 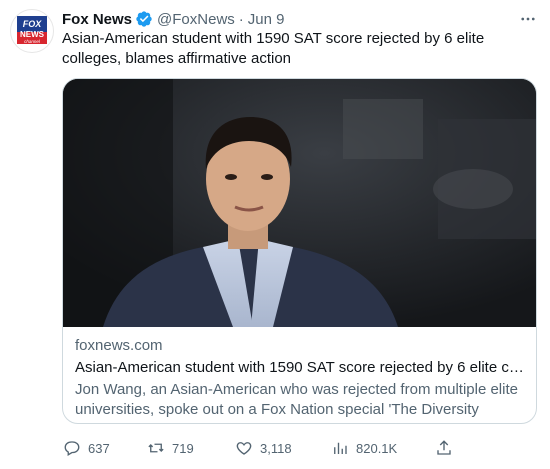 I want to click on action-bar: 637 719 3,118 820.1K, so click(x=272, y=448).